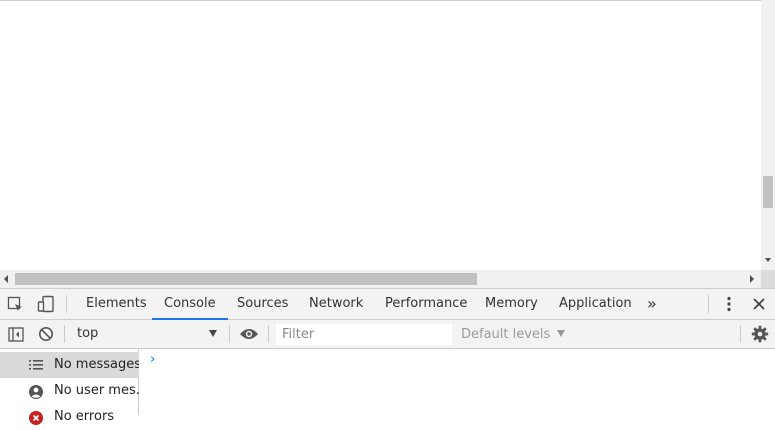 This screenshot has height=430, width=775. I want to click on tab-console: Console, so click(190, 304).